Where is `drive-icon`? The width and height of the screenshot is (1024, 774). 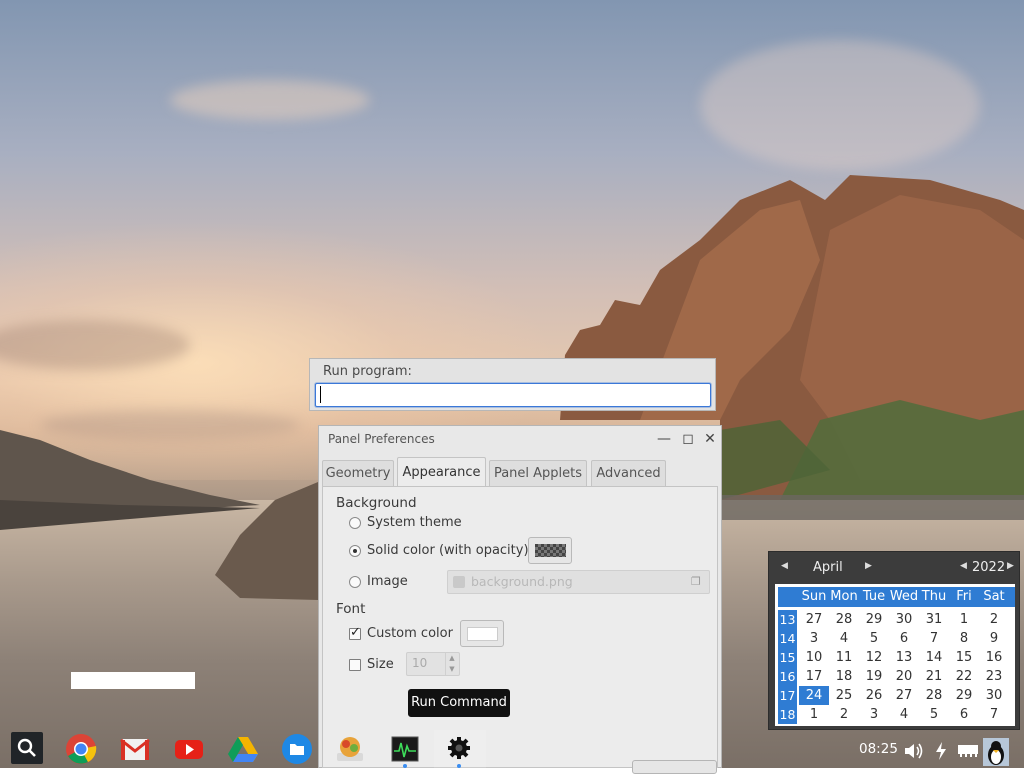 drive-icon is located at coordinates (243, 749).